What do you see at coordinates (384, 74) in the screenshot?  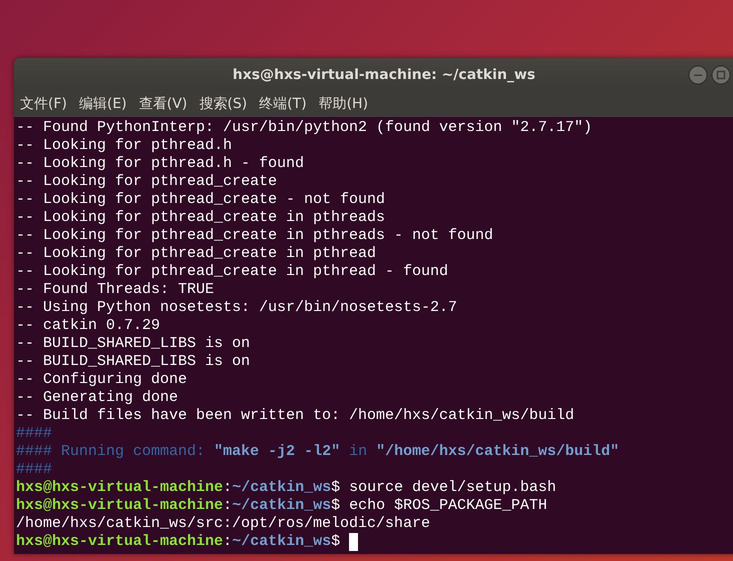 I see `window-title: hxs@hxs-virtual-machine: ~/catkin_ws` at bounding box center [384, 74].